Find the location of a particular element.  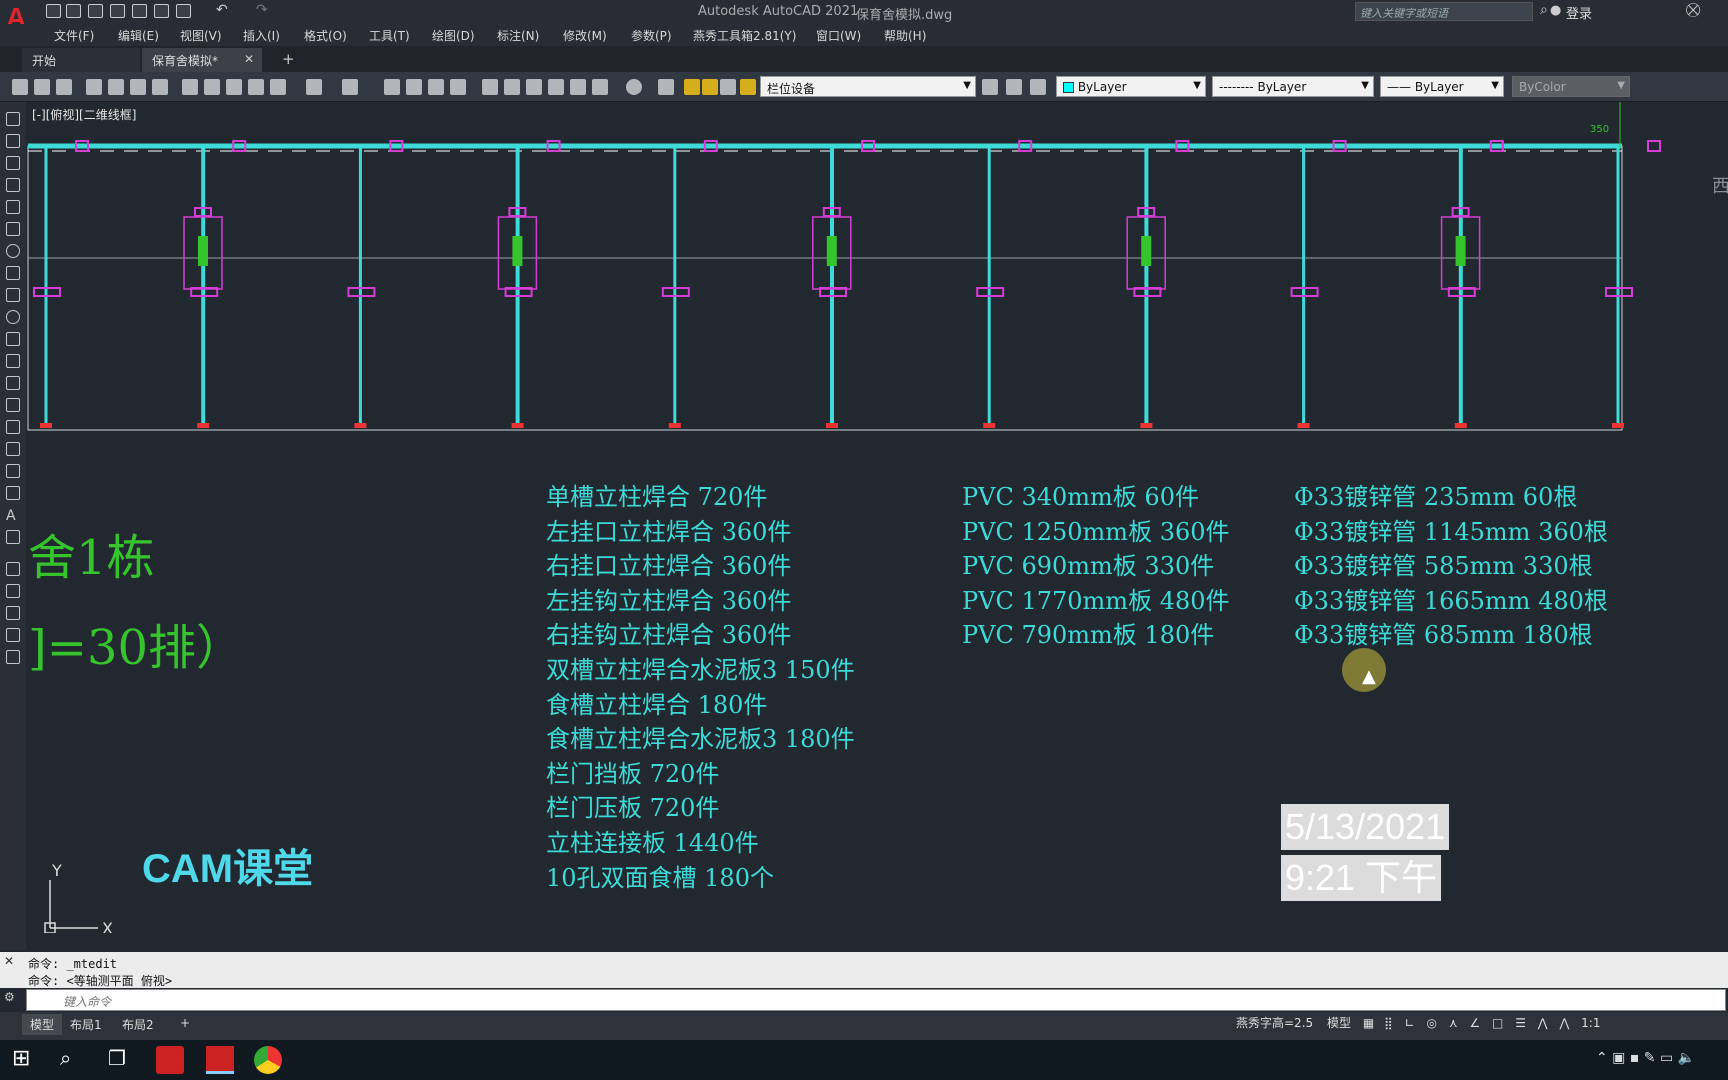

dim-linear-icon is located at coordinates (13, 569).